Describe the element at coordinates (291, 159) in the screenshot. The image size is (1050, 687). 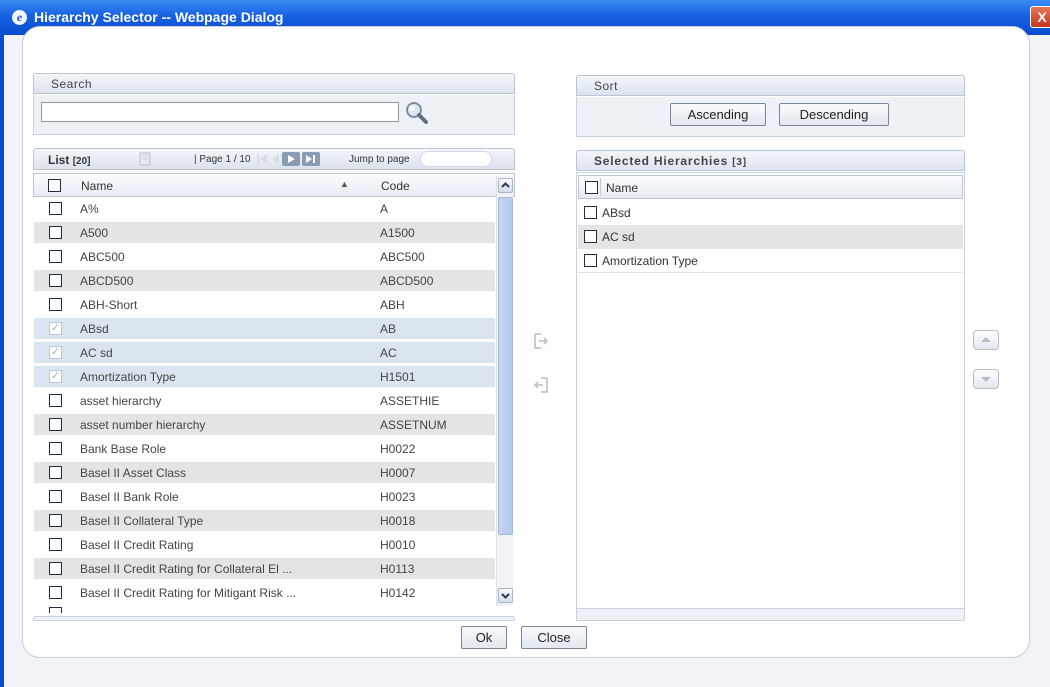
I see `next-page-icon` at that location.